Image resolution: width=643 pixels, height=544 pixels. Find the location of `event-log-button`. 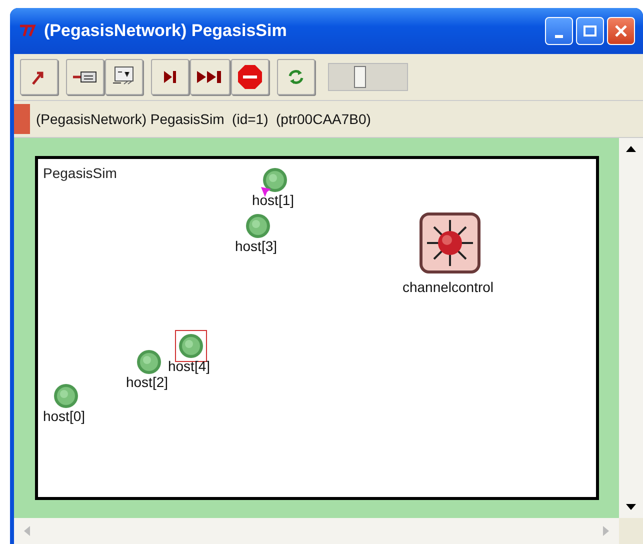

event-log-button is located at coordinates (124, 77).